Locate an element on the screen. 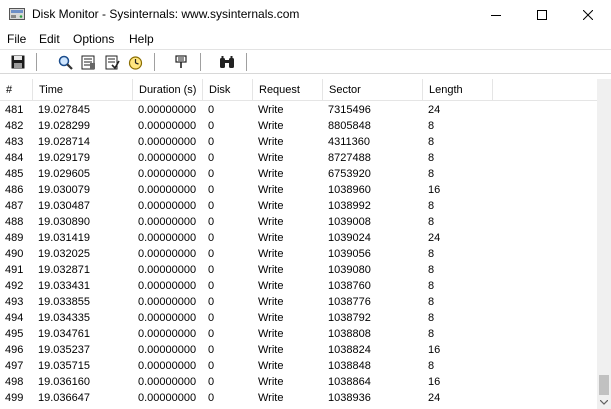 The image size is (611, 409). capture-icon is located at coordinates (88, 62).